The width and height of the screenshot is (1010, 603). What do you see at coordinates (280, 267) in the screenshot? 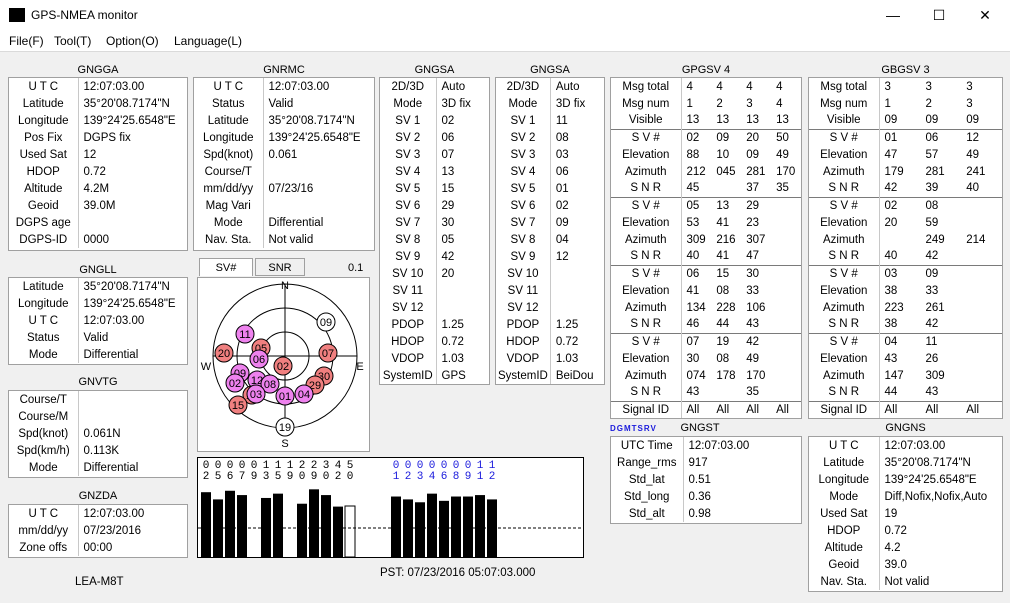
I see `tab-snr: SNR` at bounding box center [280, 267].